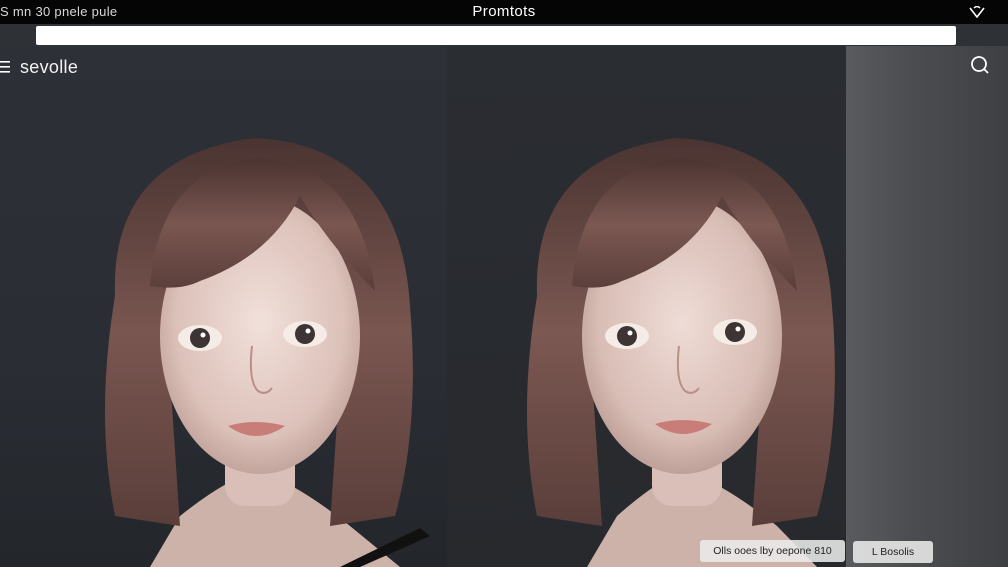  Describe the element at coordinates (977, 12) in the screenshot. I see `heart-wifi-icon` at that location.